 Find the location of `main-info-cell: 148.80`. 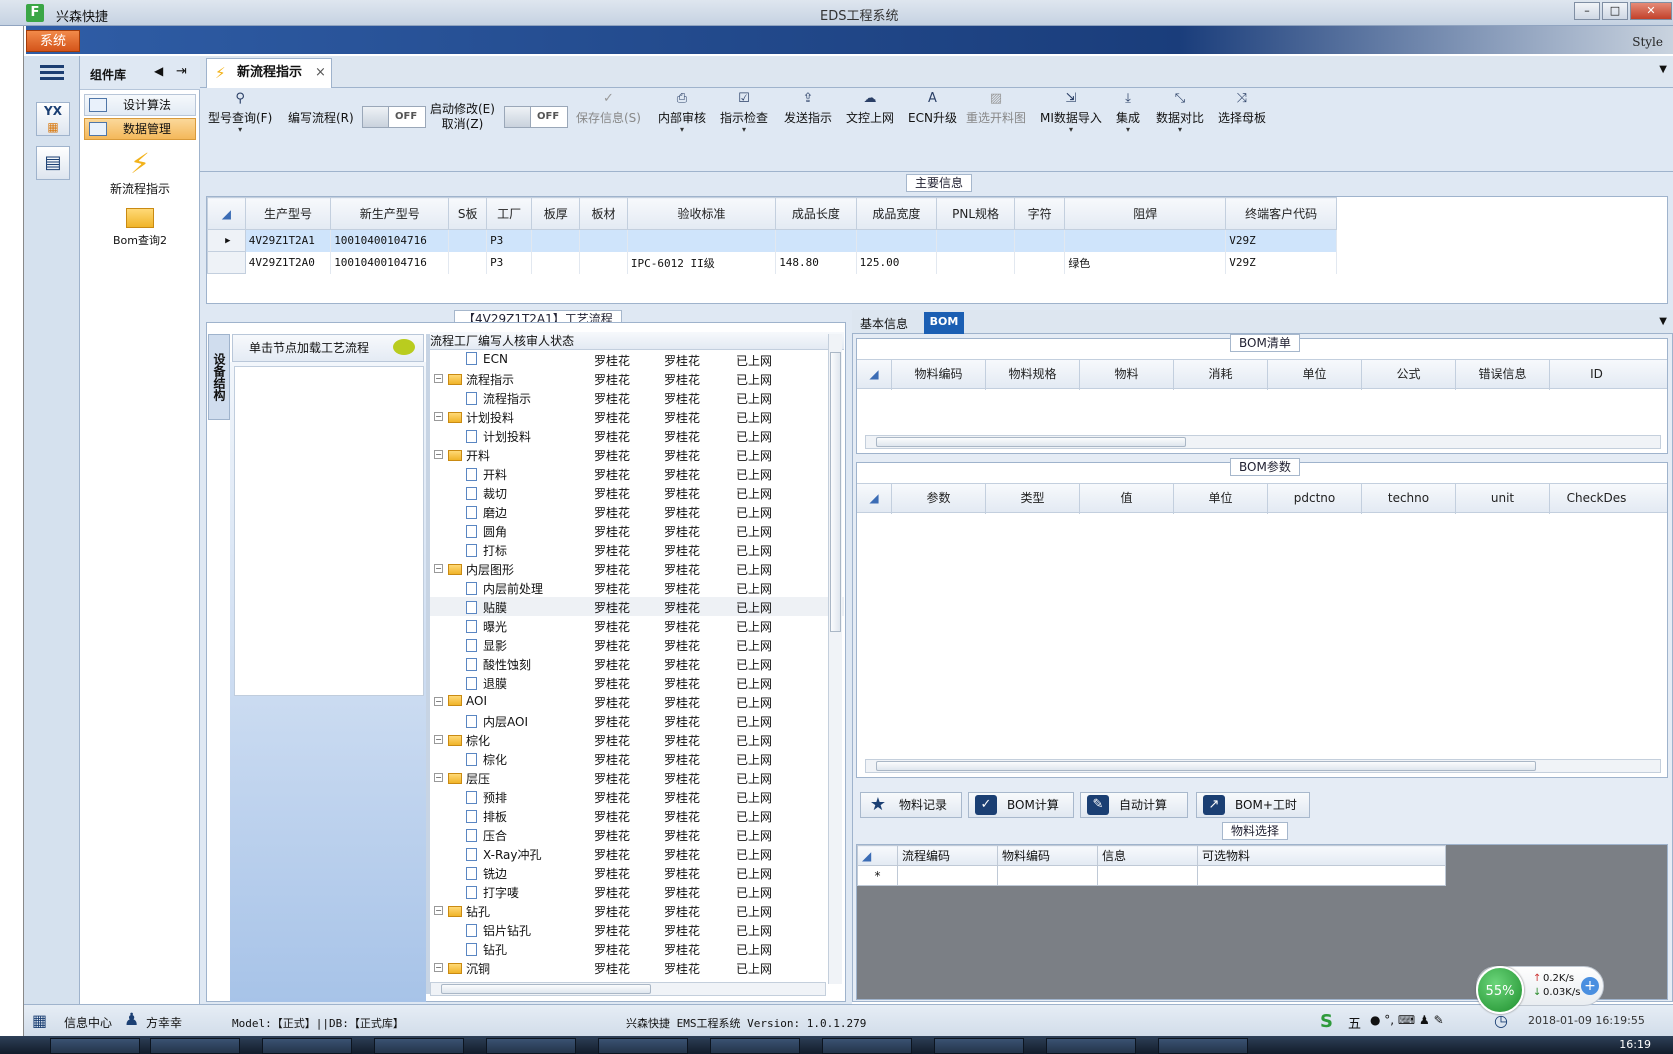

main-info-cell: 148.80 is located at coordinates (816, 262).